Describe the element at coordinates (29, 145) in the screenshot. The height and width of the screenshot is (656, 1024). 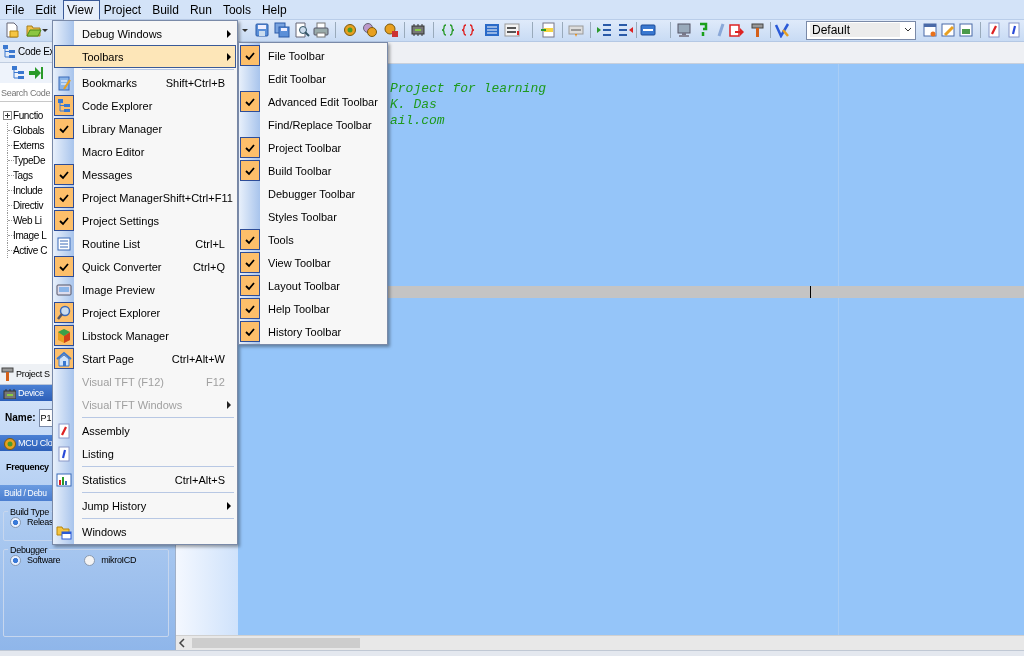
I see `tree-item: Externs` at that location.